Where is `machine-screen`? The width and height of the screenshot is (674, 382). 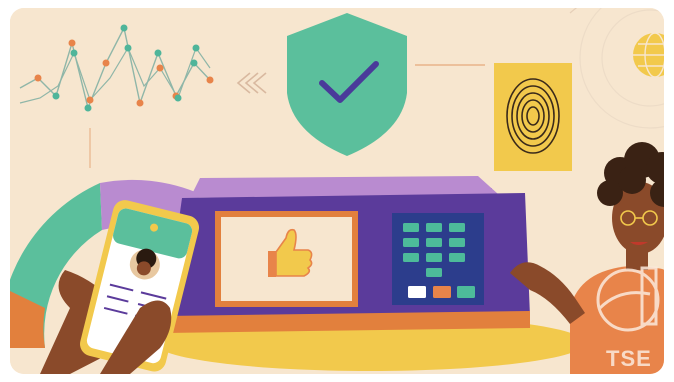
machine-screen is located at coordinates (286, 259).